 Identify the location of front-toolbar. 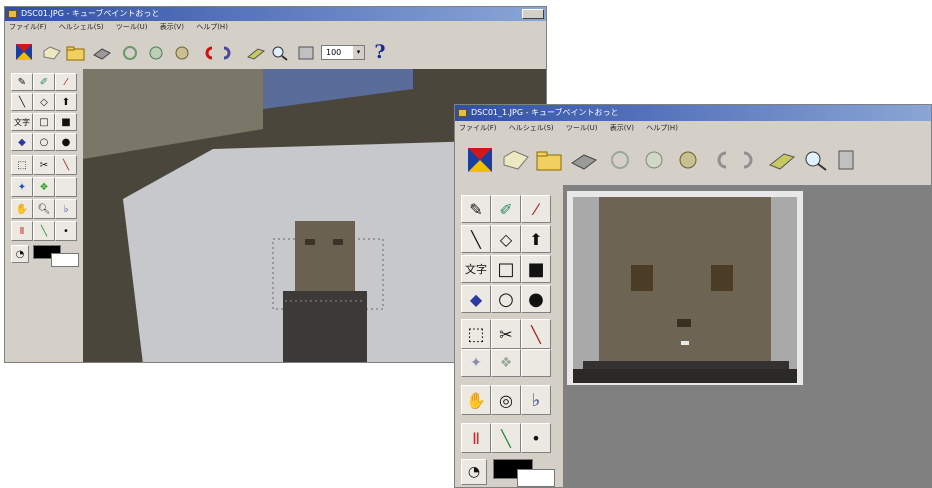
(693, 160).